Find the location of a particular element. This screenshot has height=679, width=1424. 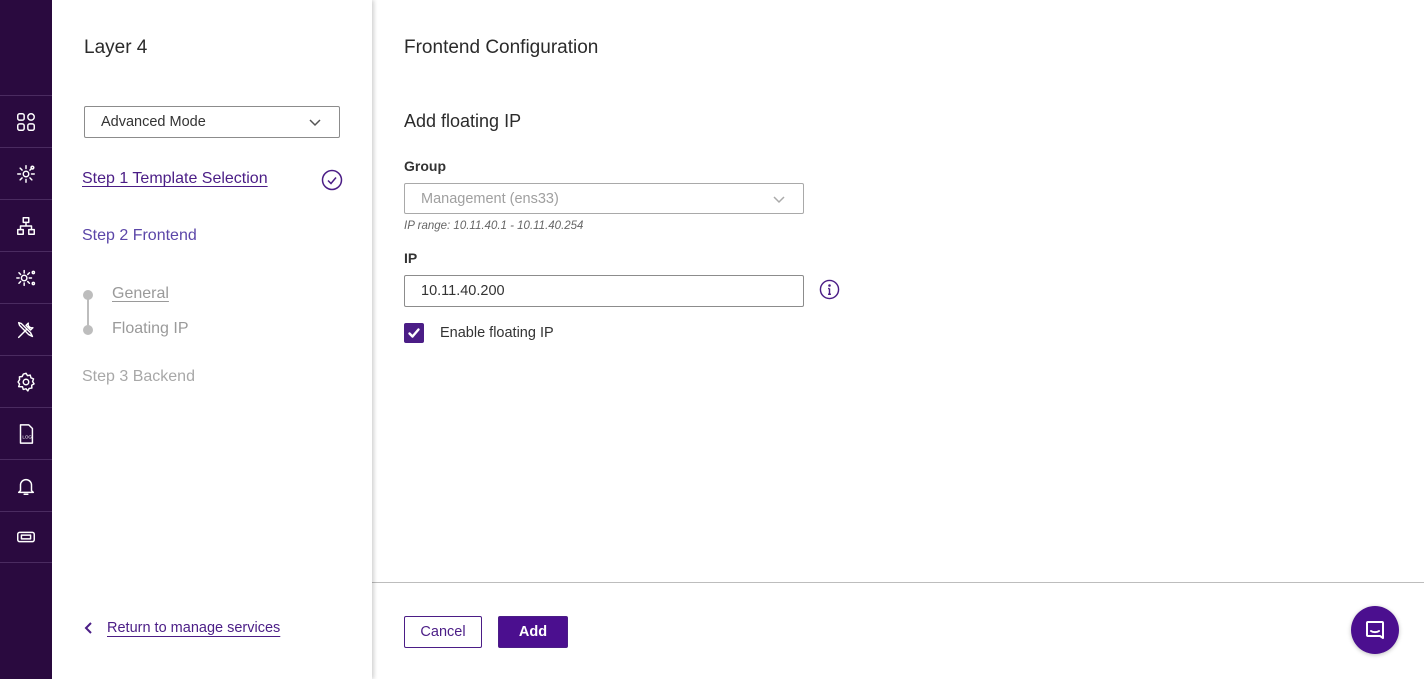

return-link-label: Return to manage services is located at coordinates (194, 628).